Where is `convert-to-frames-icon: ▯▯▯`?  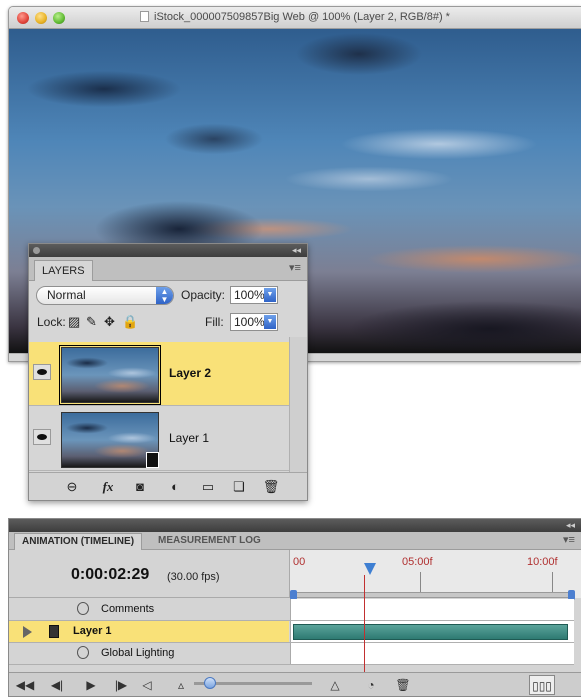 convert-to-frames-icon: ▯▯▯ is located at coordinates (542, 685).